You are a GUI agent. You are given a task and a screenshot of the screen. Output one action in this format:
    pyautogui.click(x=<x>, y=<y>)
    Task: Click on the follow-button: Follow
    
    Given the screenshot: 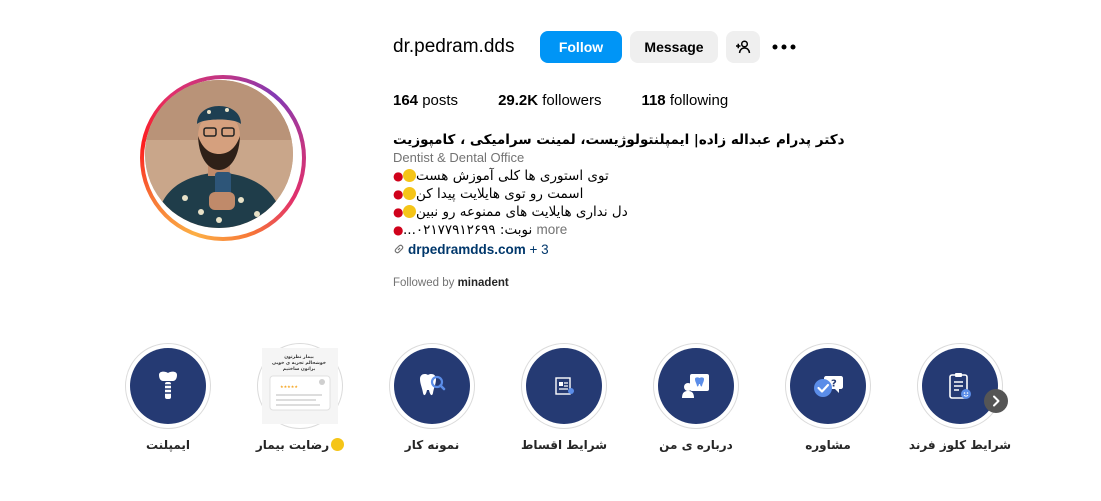 What is the action you would take?
    pyautogui.click(x=581, y=47)
    